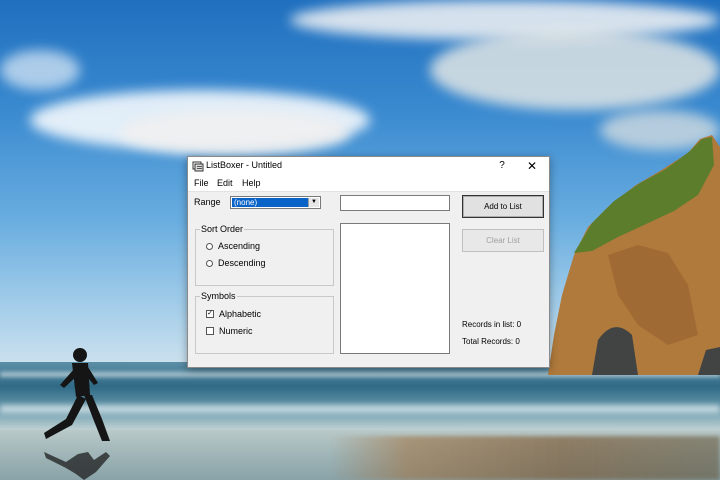  What do you see at coordinates (634, 255) in the screenshot?
I see `sea-arch-rock` at bounding box center [634, 255].